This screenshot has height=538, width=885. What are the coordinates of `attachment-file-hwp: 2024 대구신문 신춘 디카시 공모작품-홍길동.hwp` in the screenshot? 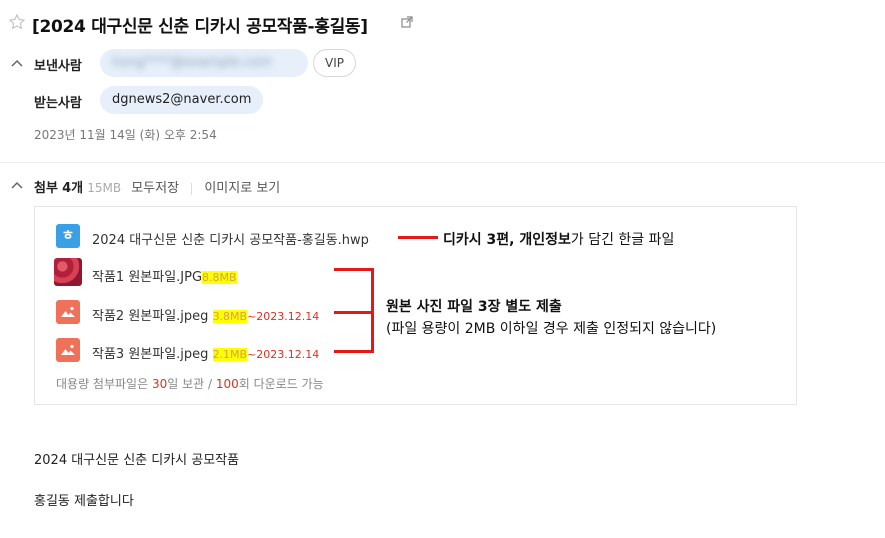 It's located at (230, 238).